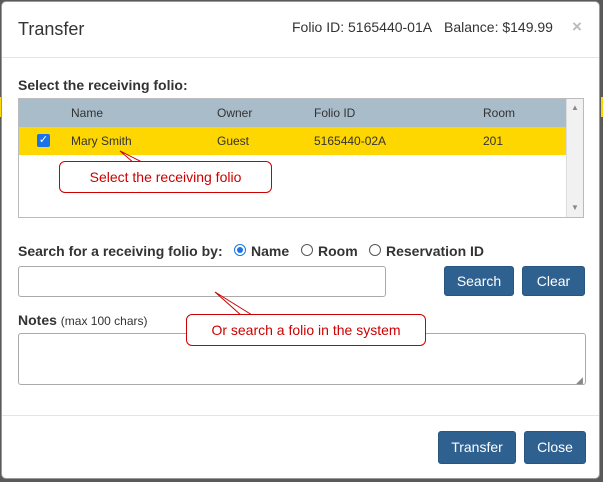 The width and height of the screenshot is (603, 482). What do you see at coordinates (165, 177) in the screenshot?
I see `callout-select-folio: Select the receiving folio` at bounding box center [165, 177].